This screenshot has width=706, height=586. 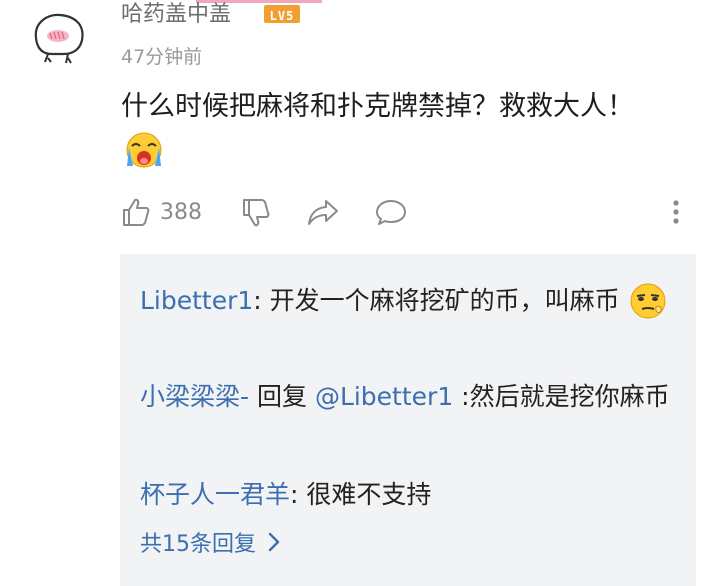 What do you see at coordinates (215, 494) in the screenshot?
I see `reply-username: 杯子人一君羊` at bounding box center [215, 494].